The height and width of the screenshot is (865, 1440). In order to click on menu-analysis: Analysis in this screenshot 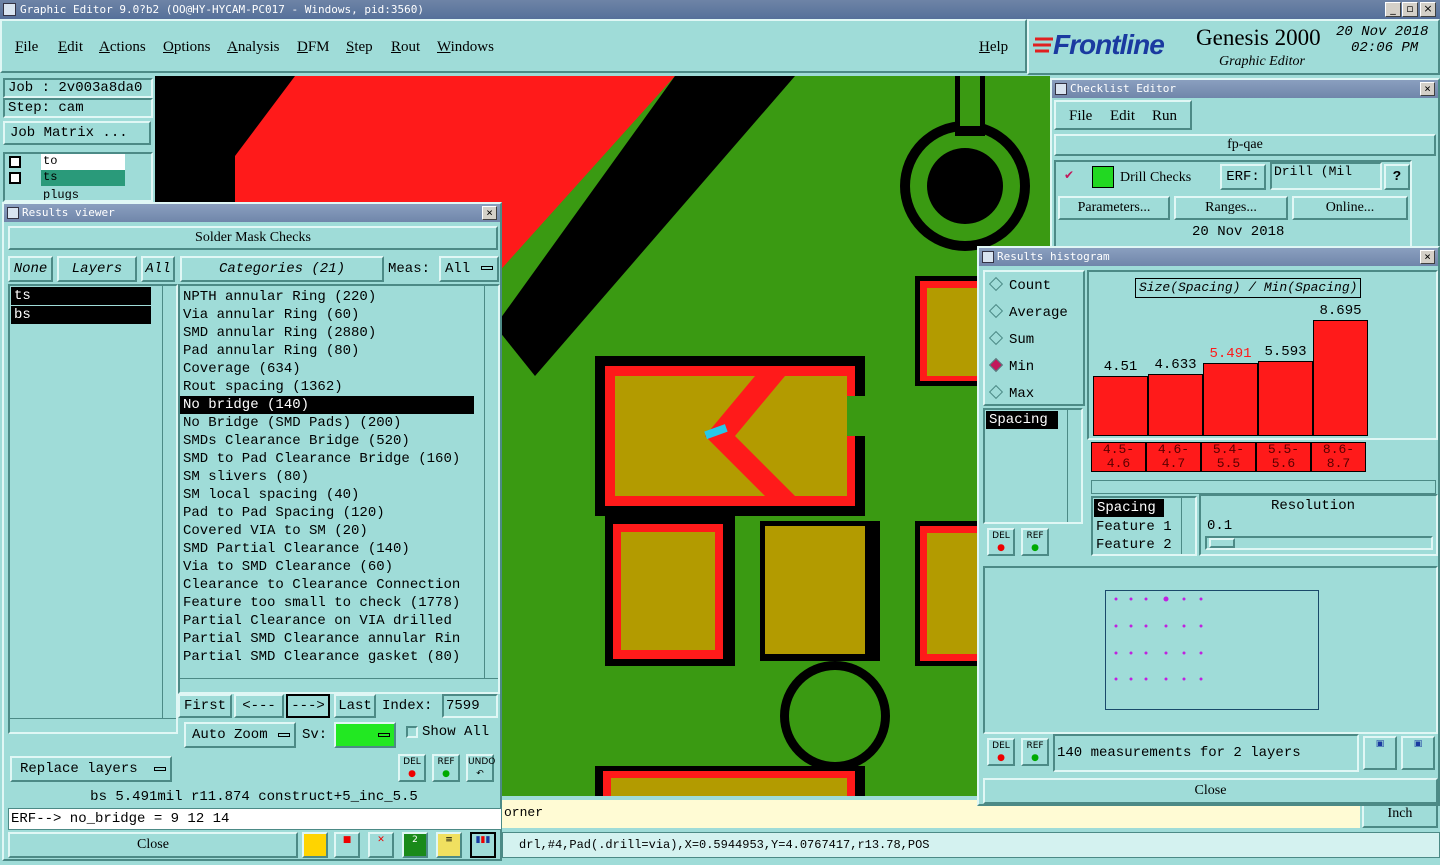, I will do `click(253, 47)`.